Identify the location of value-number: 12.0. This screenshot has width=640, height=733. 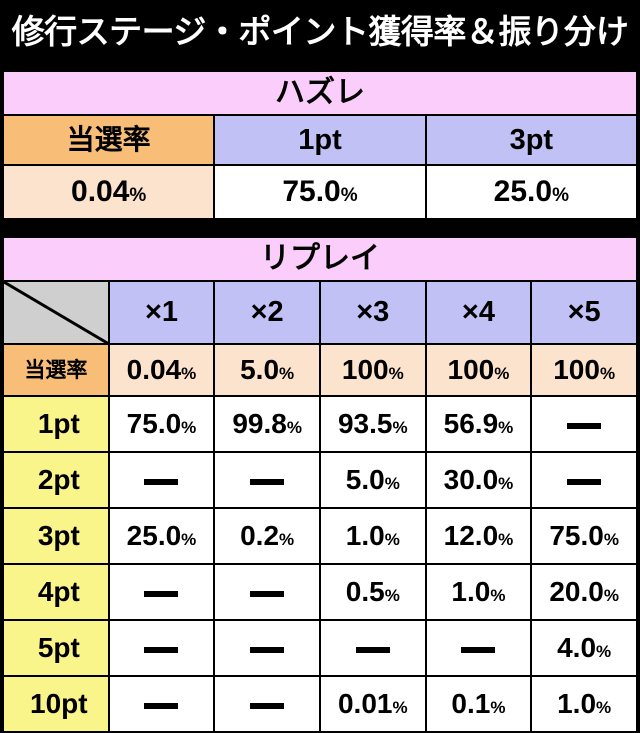
(471, 536).